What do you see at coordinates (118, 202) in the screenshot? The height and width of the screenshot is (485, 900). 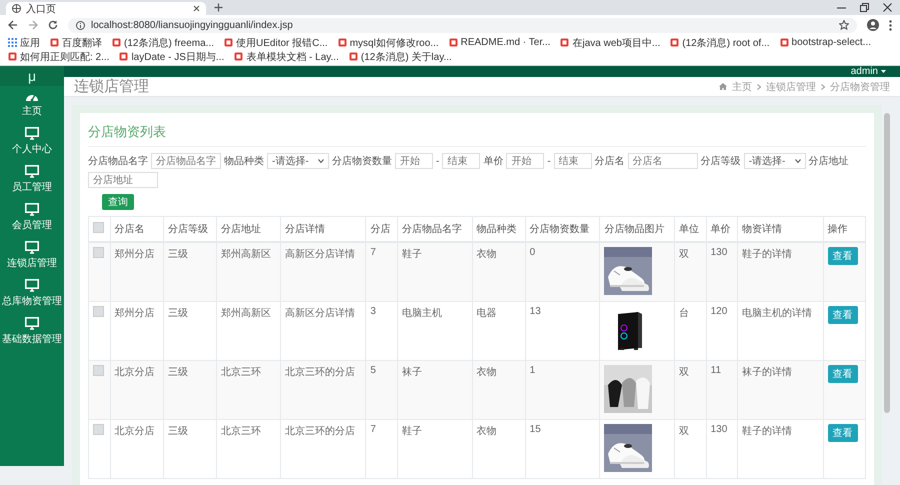 I see `query-button: 查询` at bounding box center [118, 202].